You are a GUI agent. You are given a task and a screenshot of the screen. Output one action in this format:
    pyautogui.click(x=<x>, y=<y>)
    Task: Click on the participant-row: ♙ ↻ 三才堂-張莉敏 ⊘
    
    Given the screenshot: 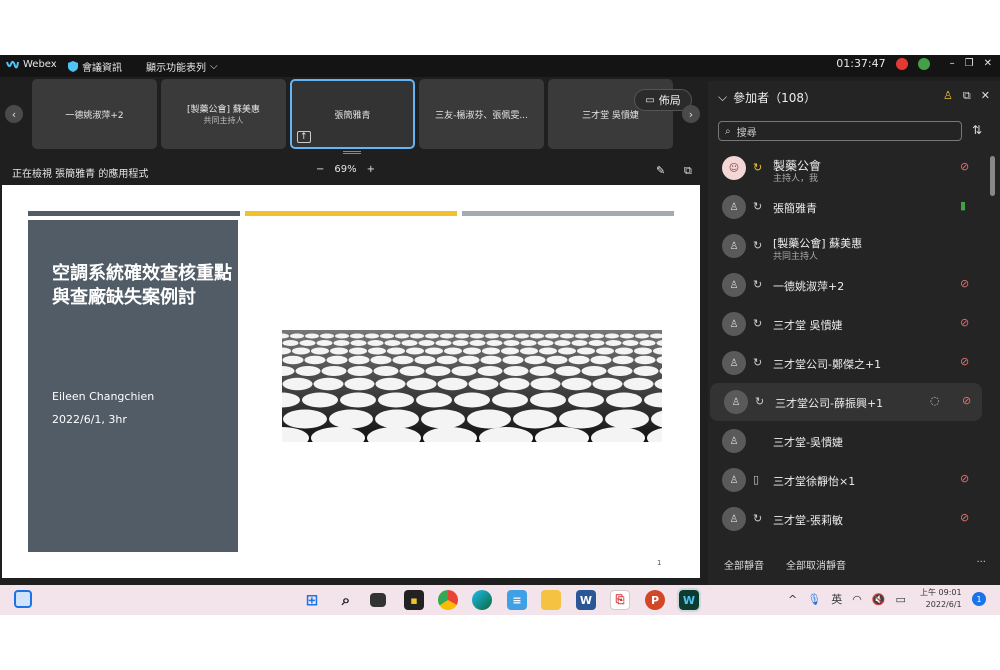 What is the action you would take?
    pyautogui.click(x=854, y=519)
    